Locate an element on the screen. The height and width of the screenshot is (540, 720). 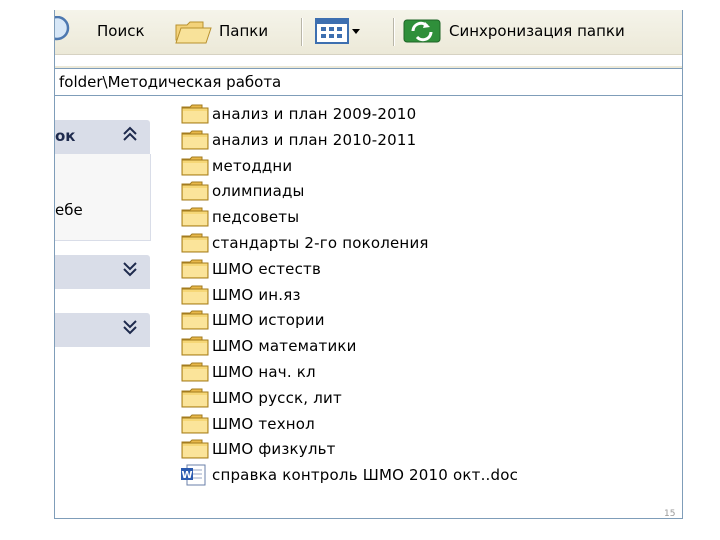
folder-item: ШМО физкульт is located at coordinates (258, 449).